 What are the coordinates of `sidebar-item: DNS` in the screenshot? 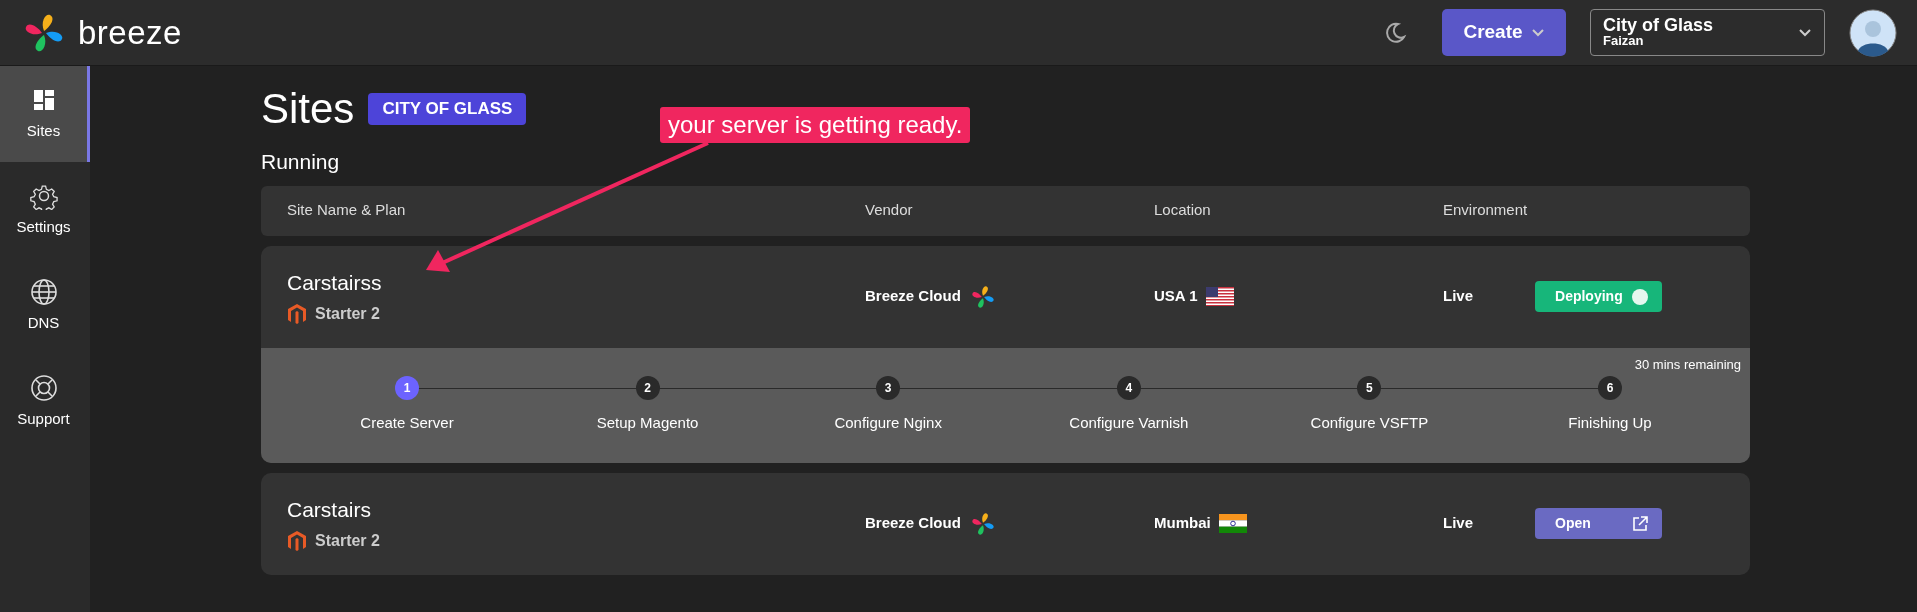 It's located at (45, 306).